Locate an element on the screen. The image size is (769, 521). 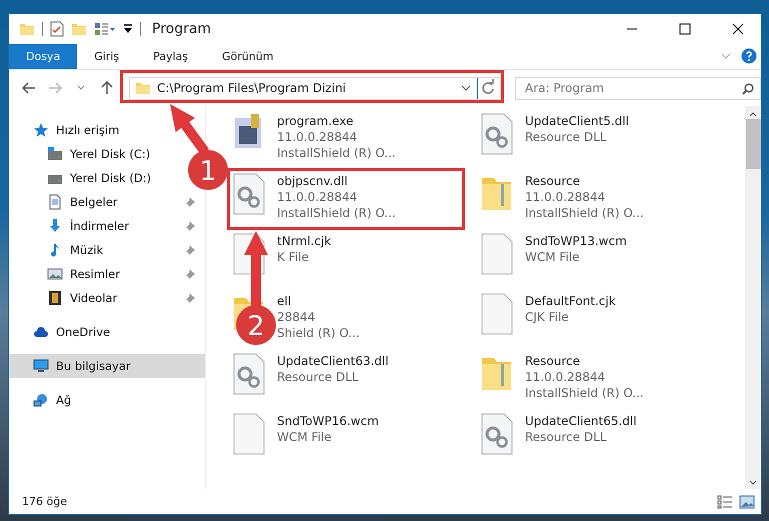
sidebar-item: OneDrive is located at coordinates (62, 332).